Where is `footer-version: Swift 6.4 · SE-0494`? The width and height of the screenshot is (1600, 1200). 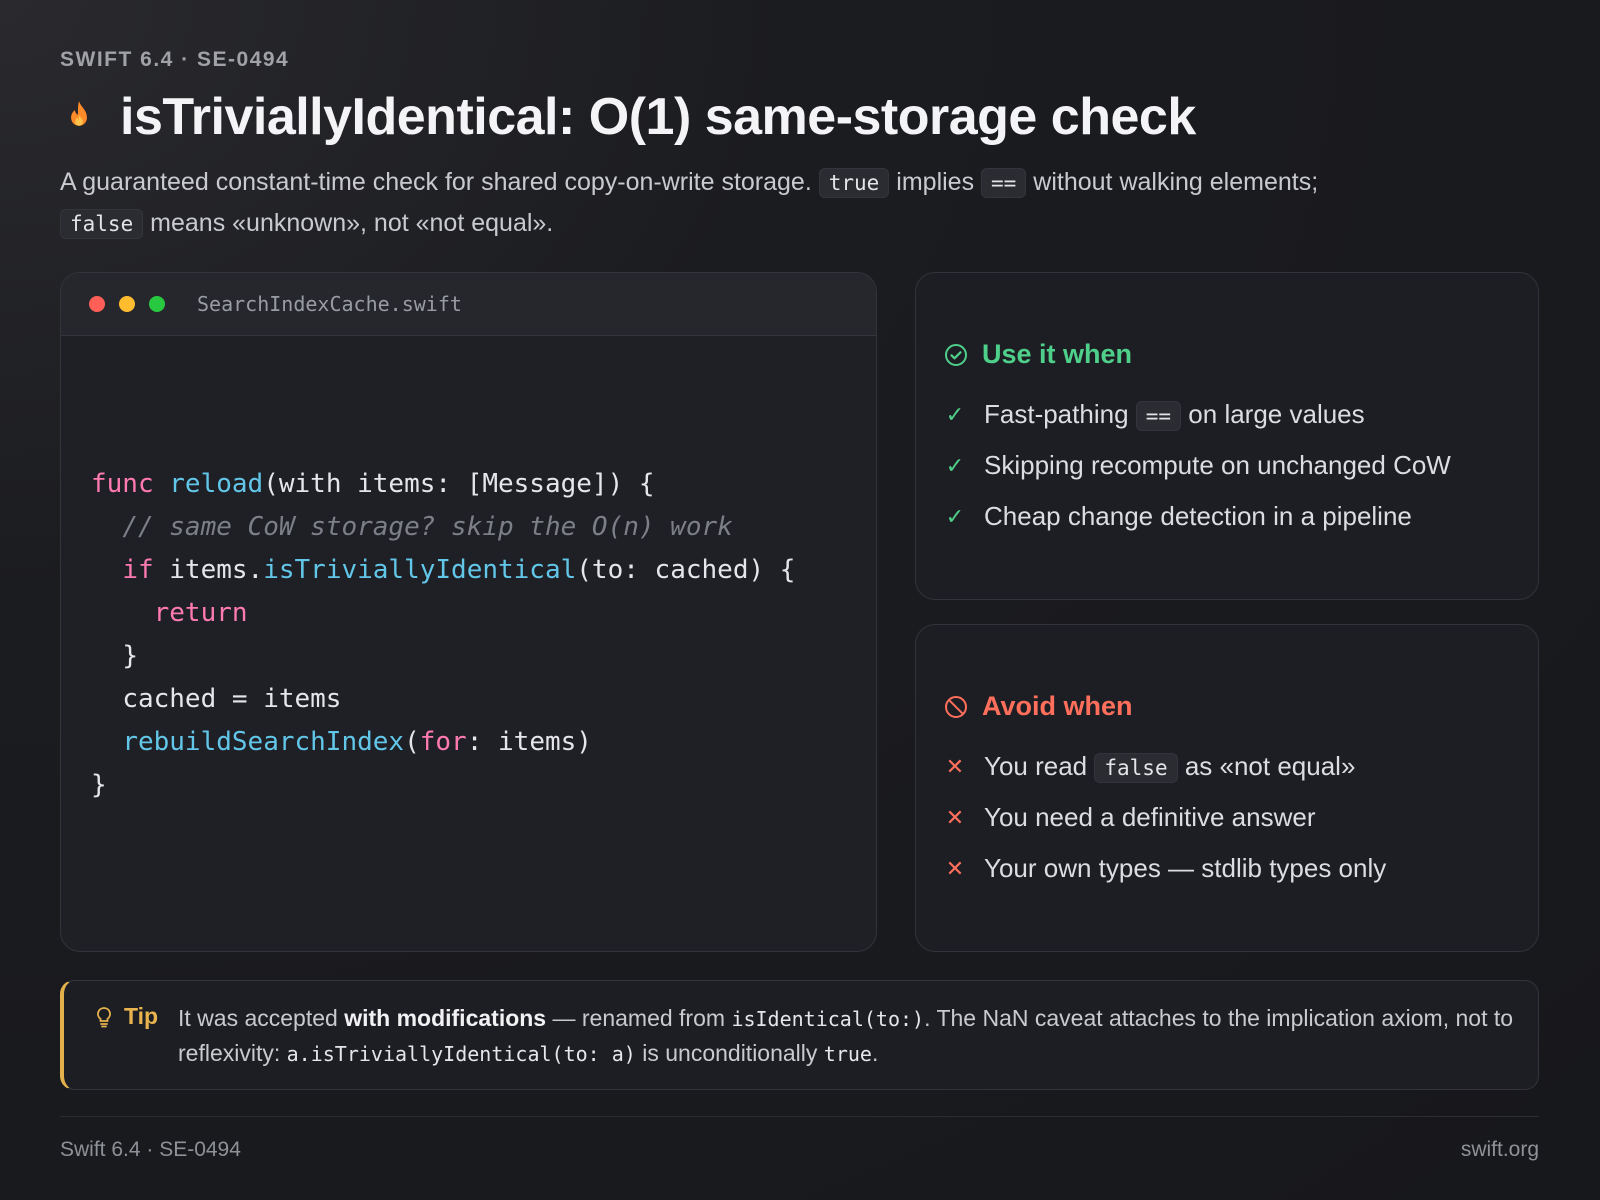
footer-version: Swift 6.4 · SE-0494 is located at coordinates (150, 1149).